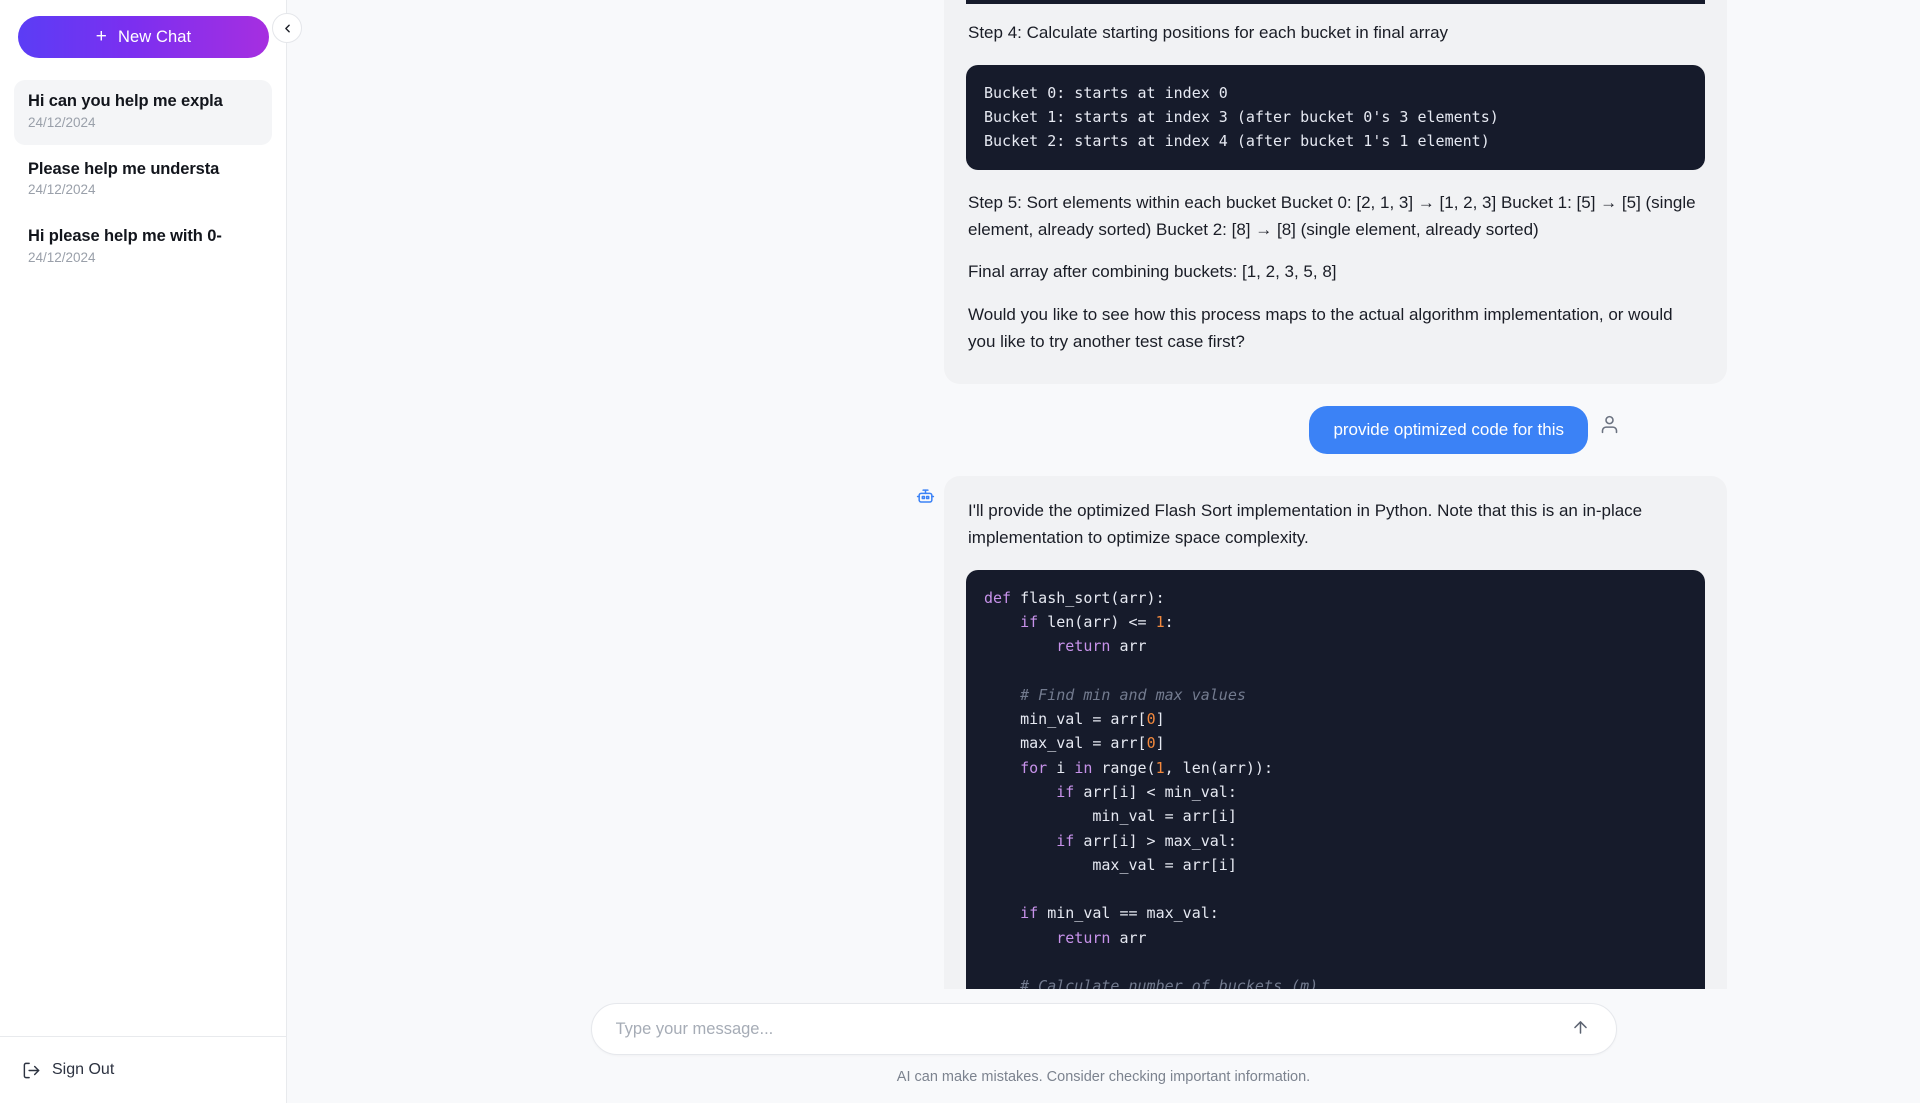 This screenshot has height=1103, width=1920. What do you see at coordinates (124, 168) in the screenshot?
I see `chat-item-title: Please help me understa` at bounding box center [124, 168].